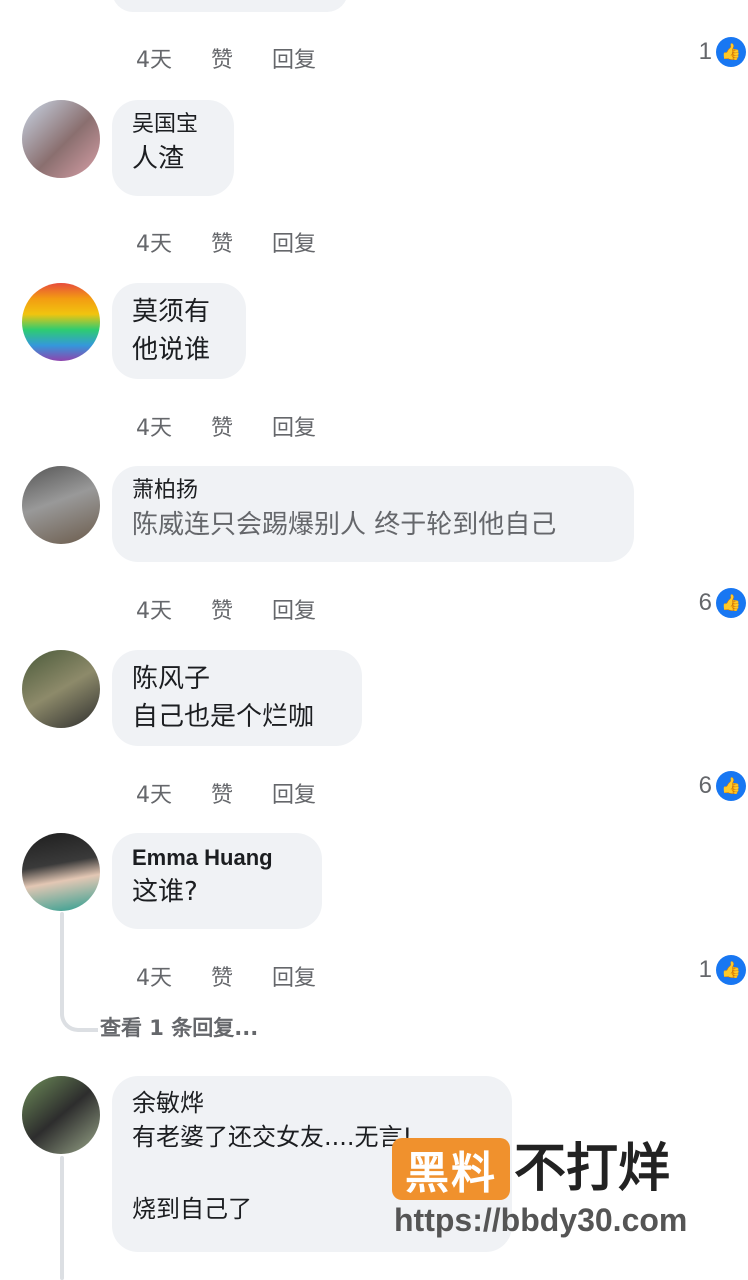 This screenshot has height=1280, width=748. Describe the element at coordinates (217, 881) in the screenshot. I see `comment-bubble: Emma Huang 这谁?` at that location.